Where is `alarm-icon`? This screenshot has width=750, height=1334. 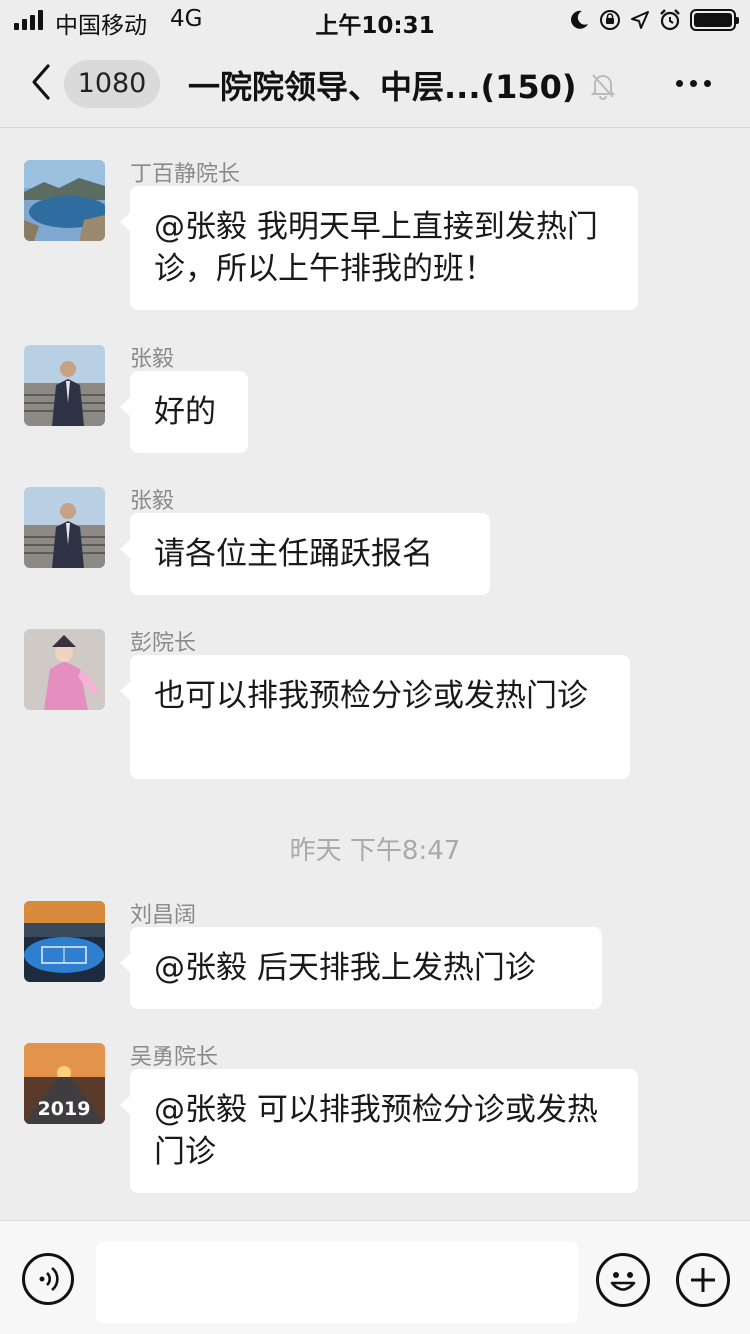
alarm-icon is located at coordinates (670, 20).